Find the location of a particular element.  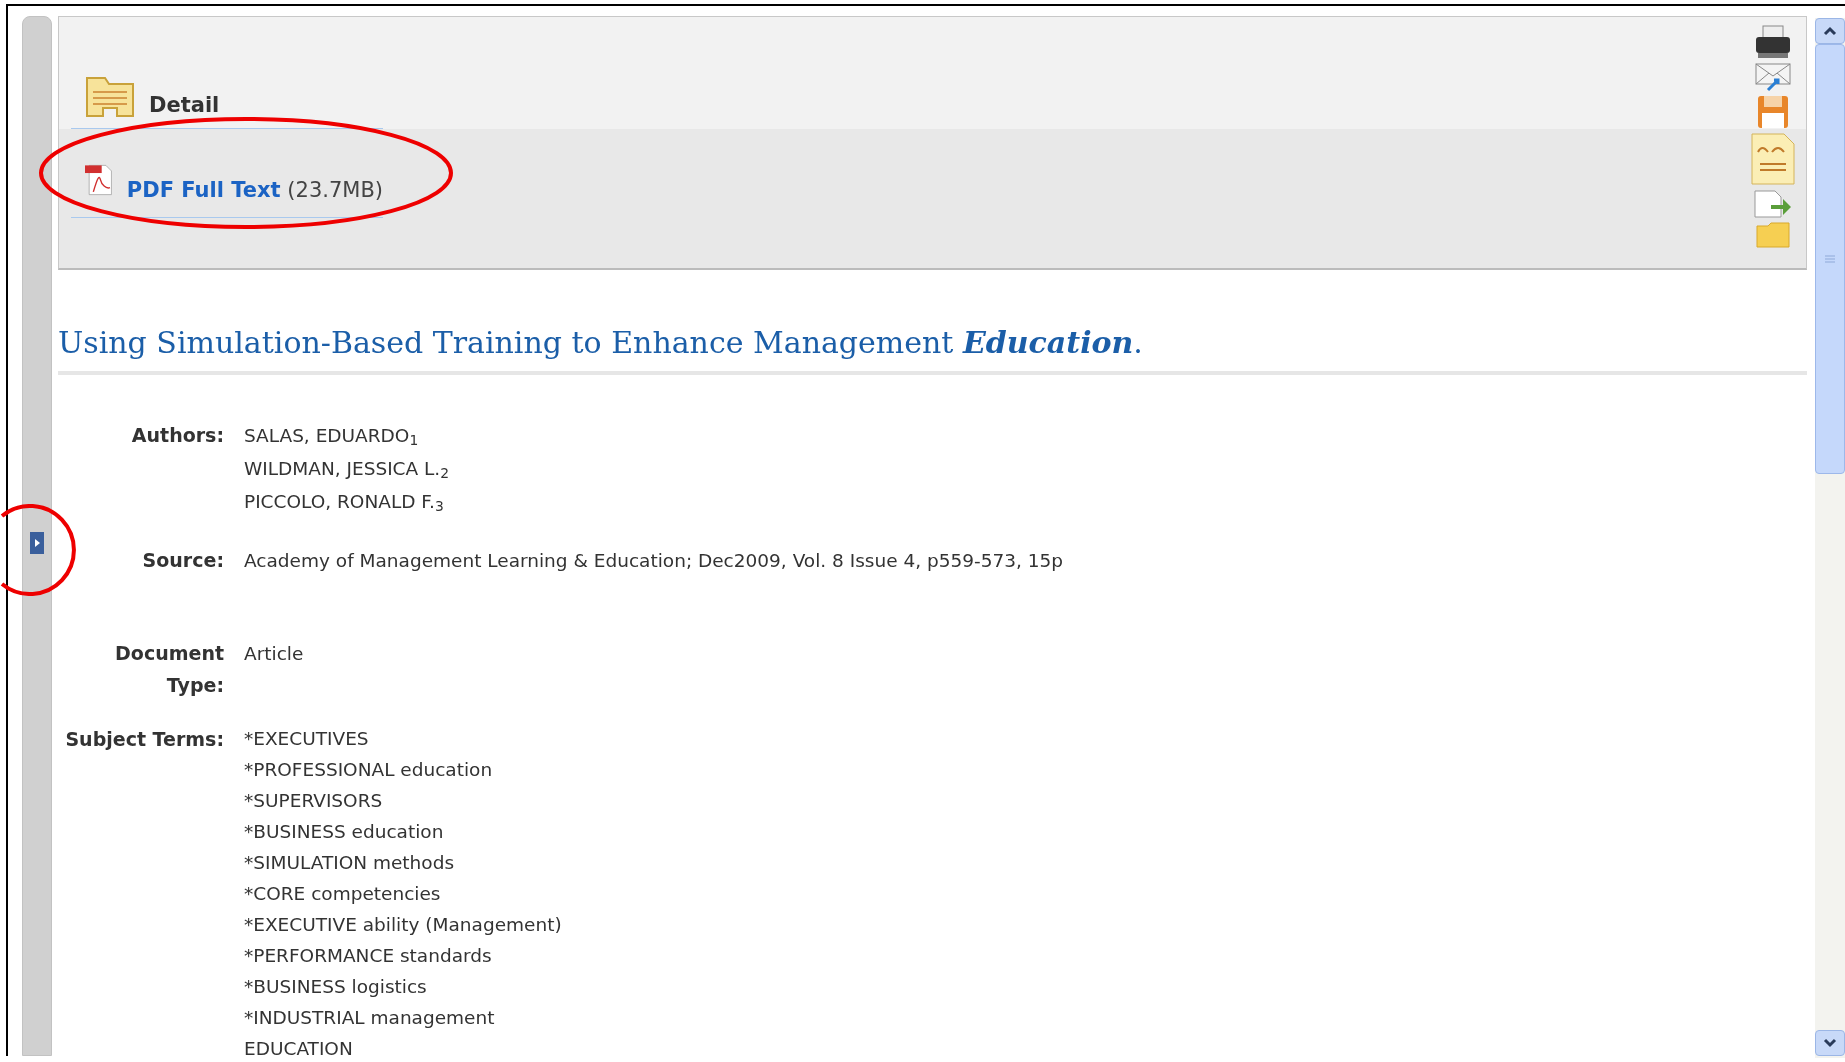

field-value: *SUPERVISORS is located at coordinates (314, 801).